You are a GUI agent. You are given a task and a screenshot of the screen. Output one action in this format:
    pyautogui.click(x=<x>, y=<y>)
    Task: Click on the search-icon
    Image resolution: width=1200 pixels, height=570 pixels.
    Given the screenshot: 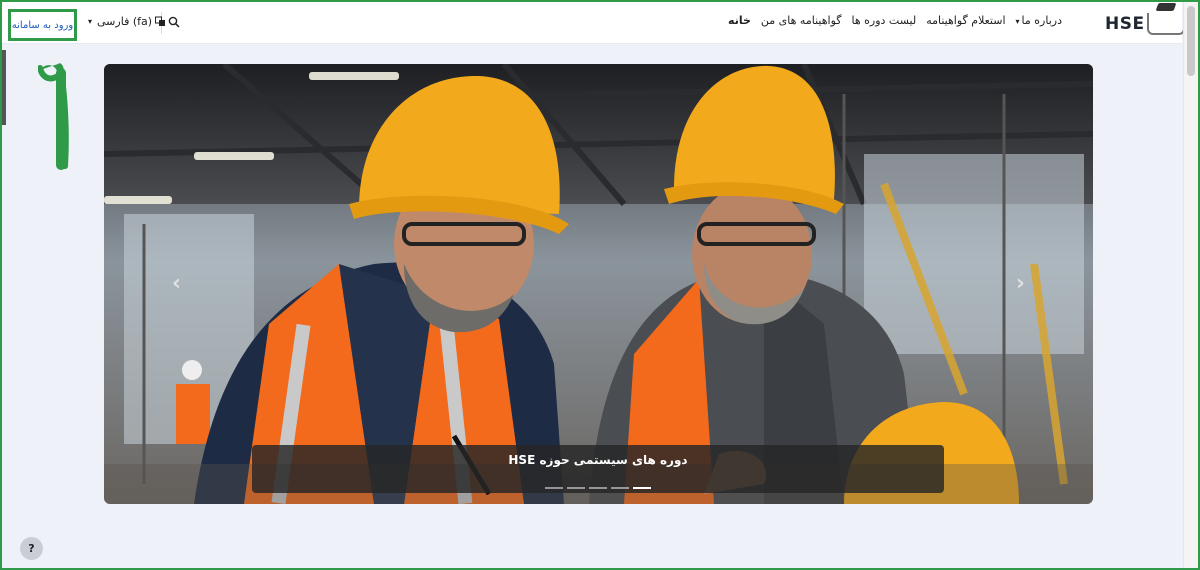 What is the action you would take?
    pyautogui.click(x=174, y=22)
    